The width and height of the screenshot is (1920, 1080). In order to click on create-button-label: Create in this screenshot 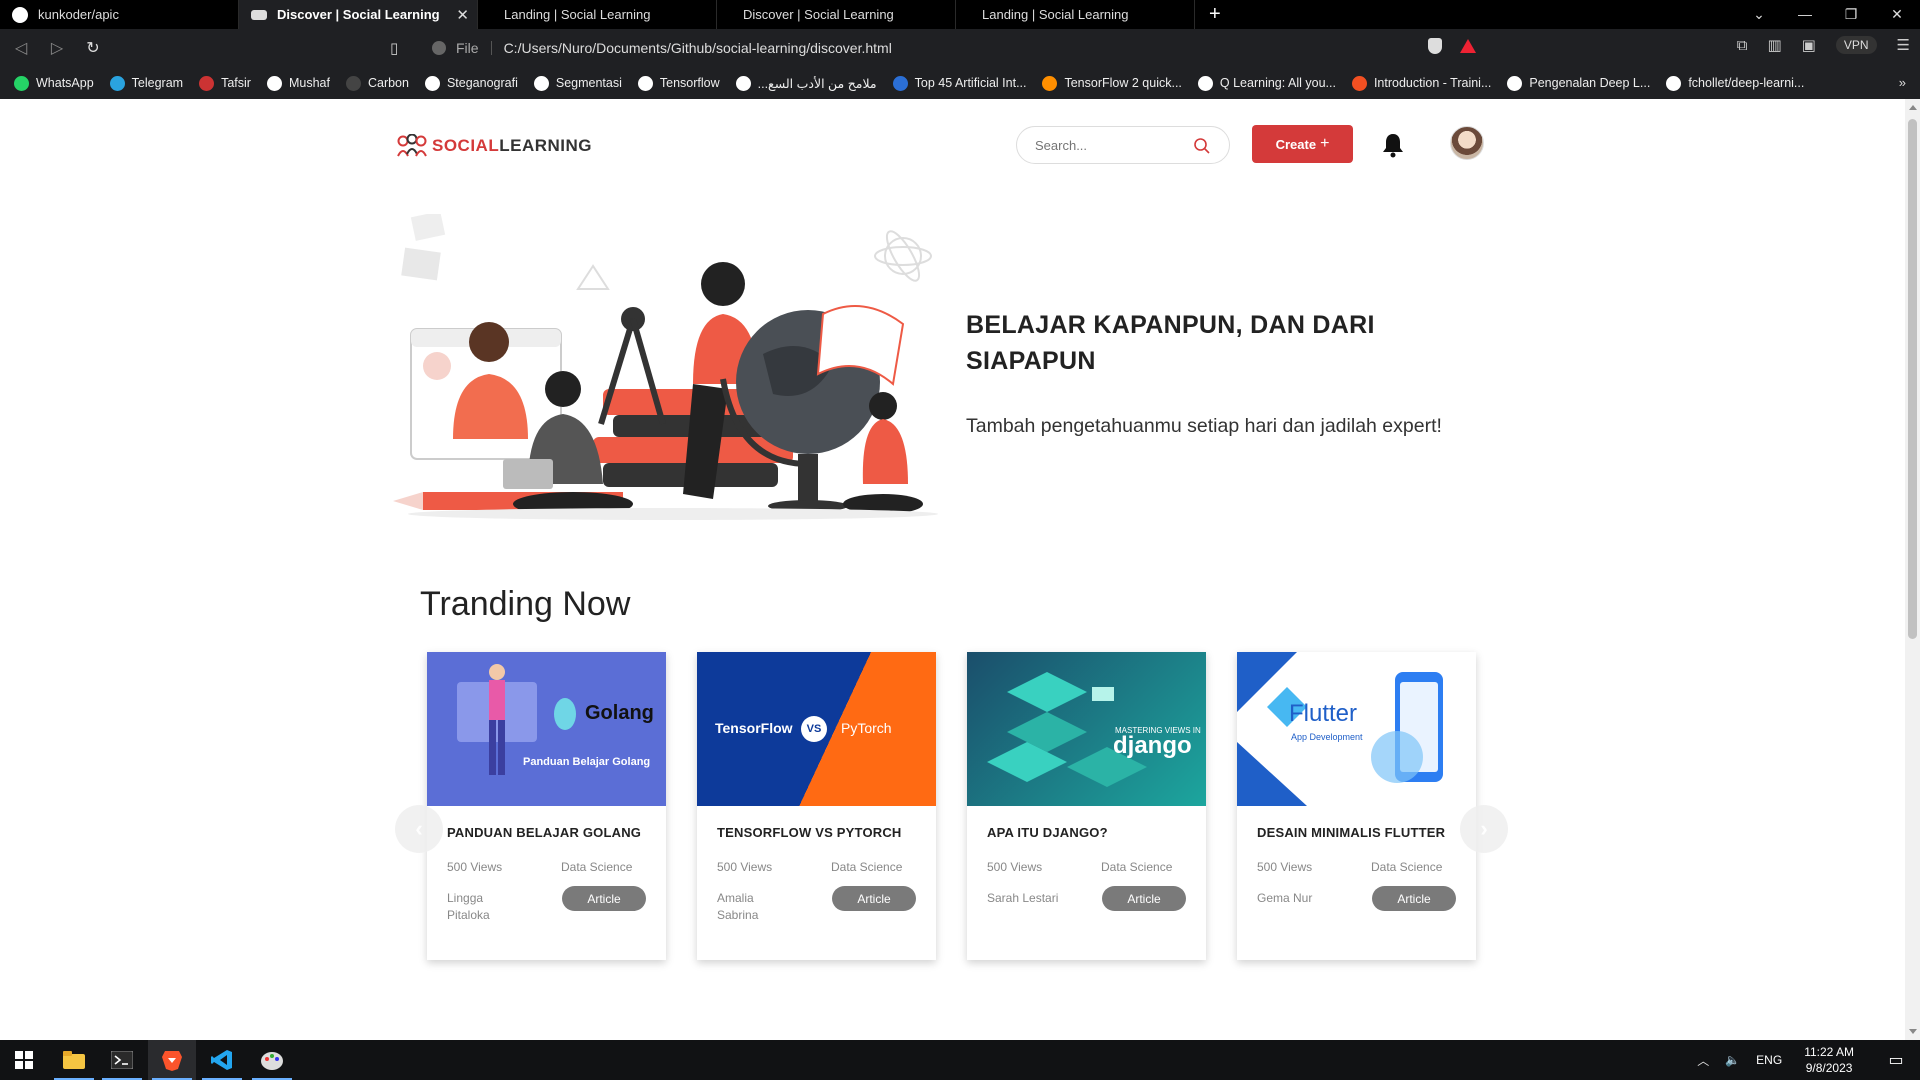, I will do `click(1296, 144)`.